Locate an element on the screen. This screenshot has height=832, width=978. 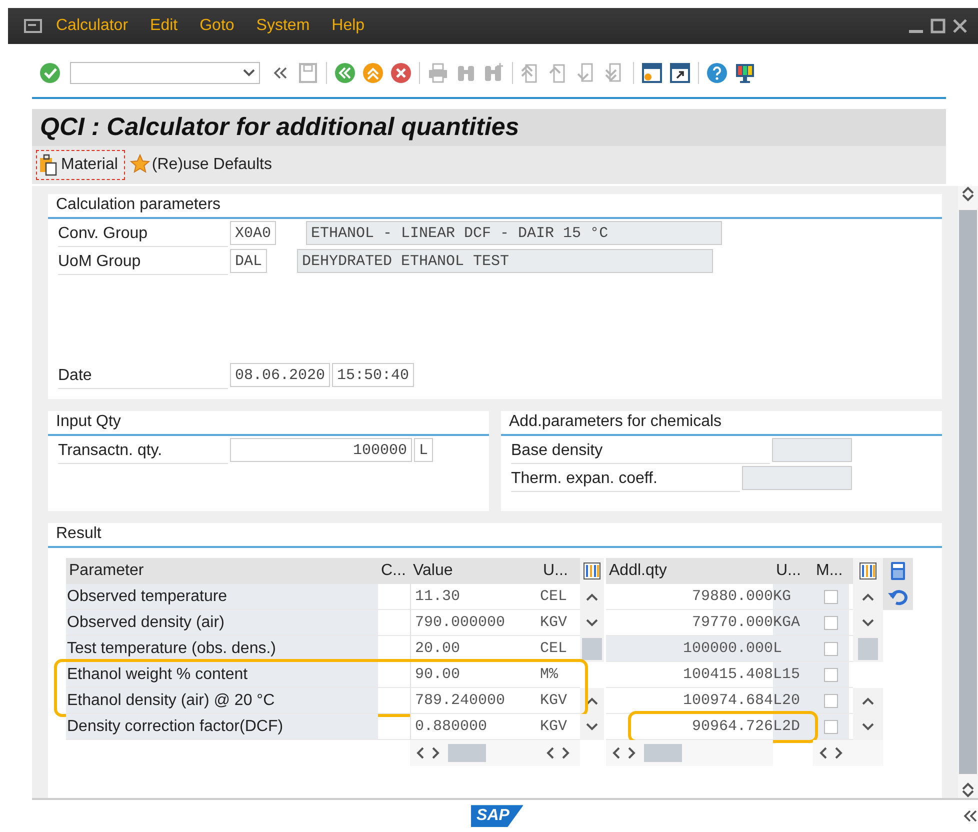
menu-item: Calculator is located at coordinates (92, 25).